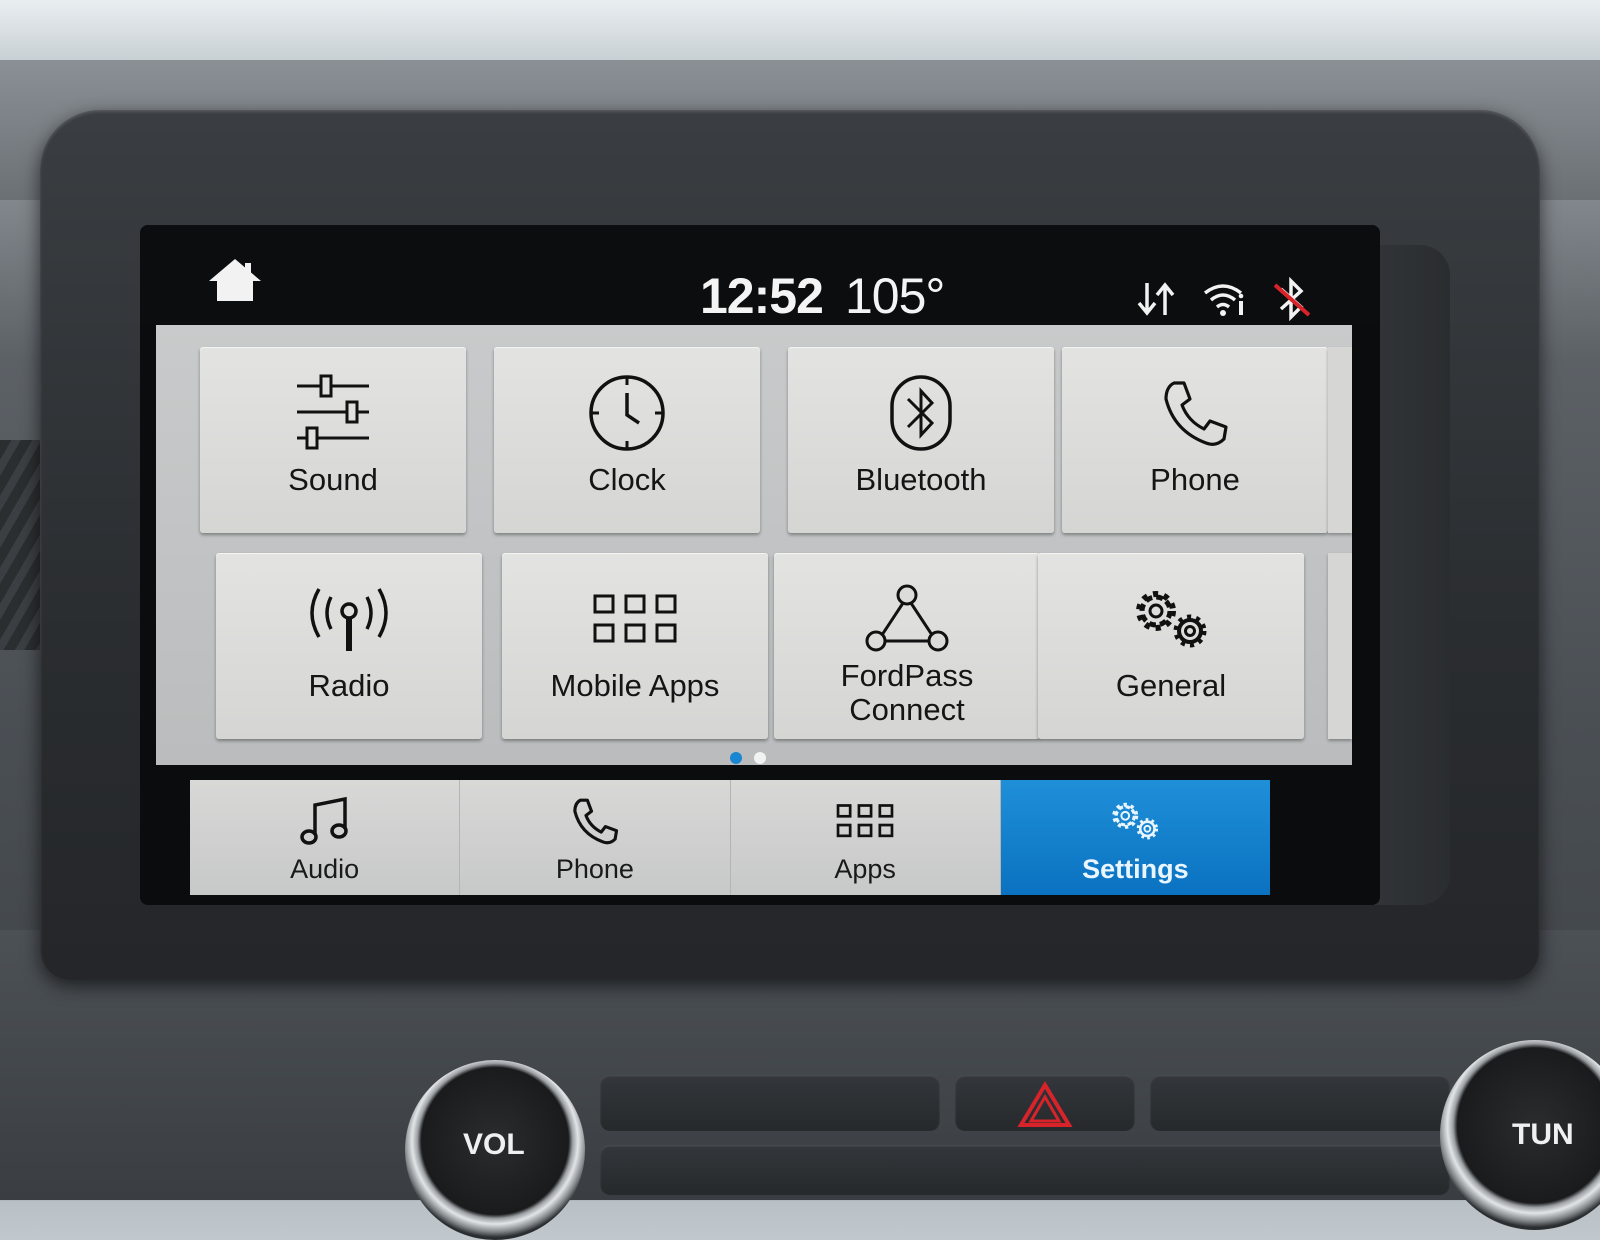 The height and width of the screenshot is (1240, 1600). I want to click on nav-apps: Apps, so click(866, 837).